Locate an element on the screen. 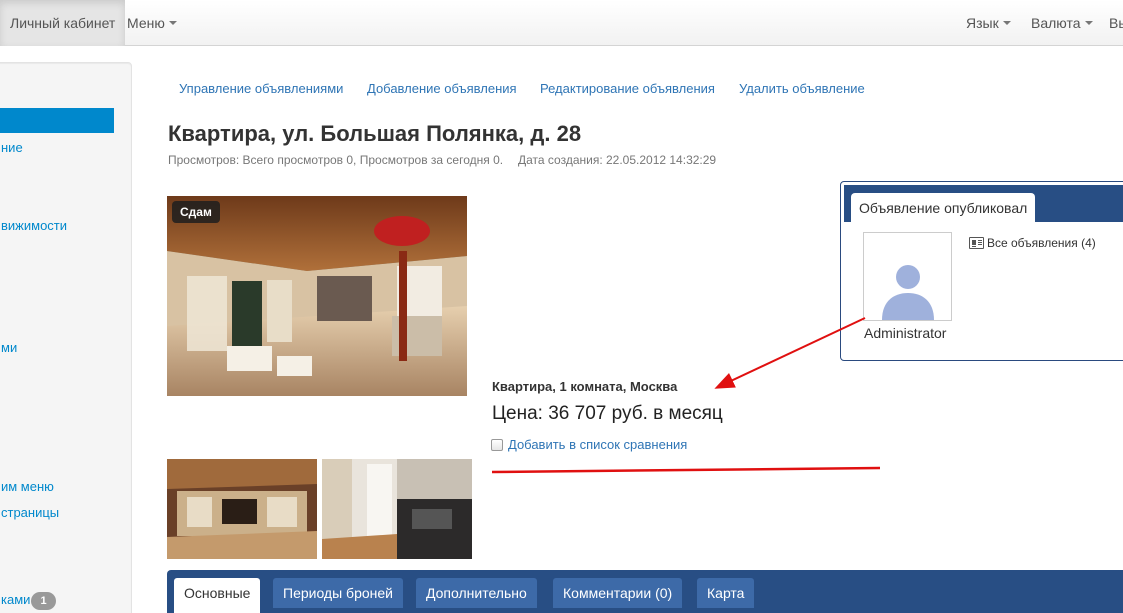 This screenshot has height=613, width=1123. tab-map: Карта is located at coordinates (726, 593).